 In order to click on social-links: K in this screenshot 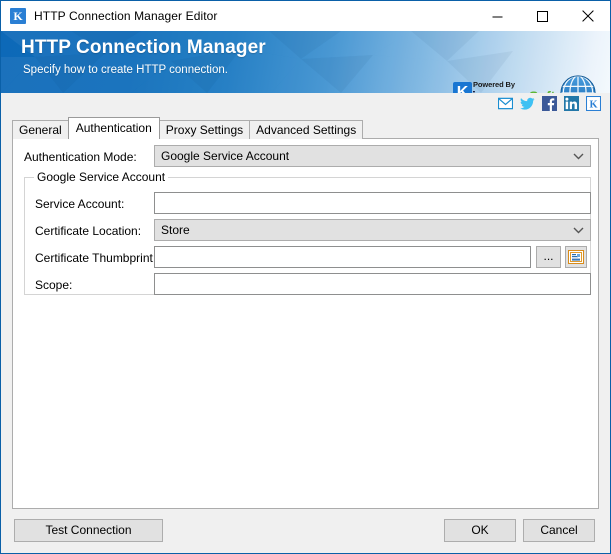, I will do `click(549, 103)`.